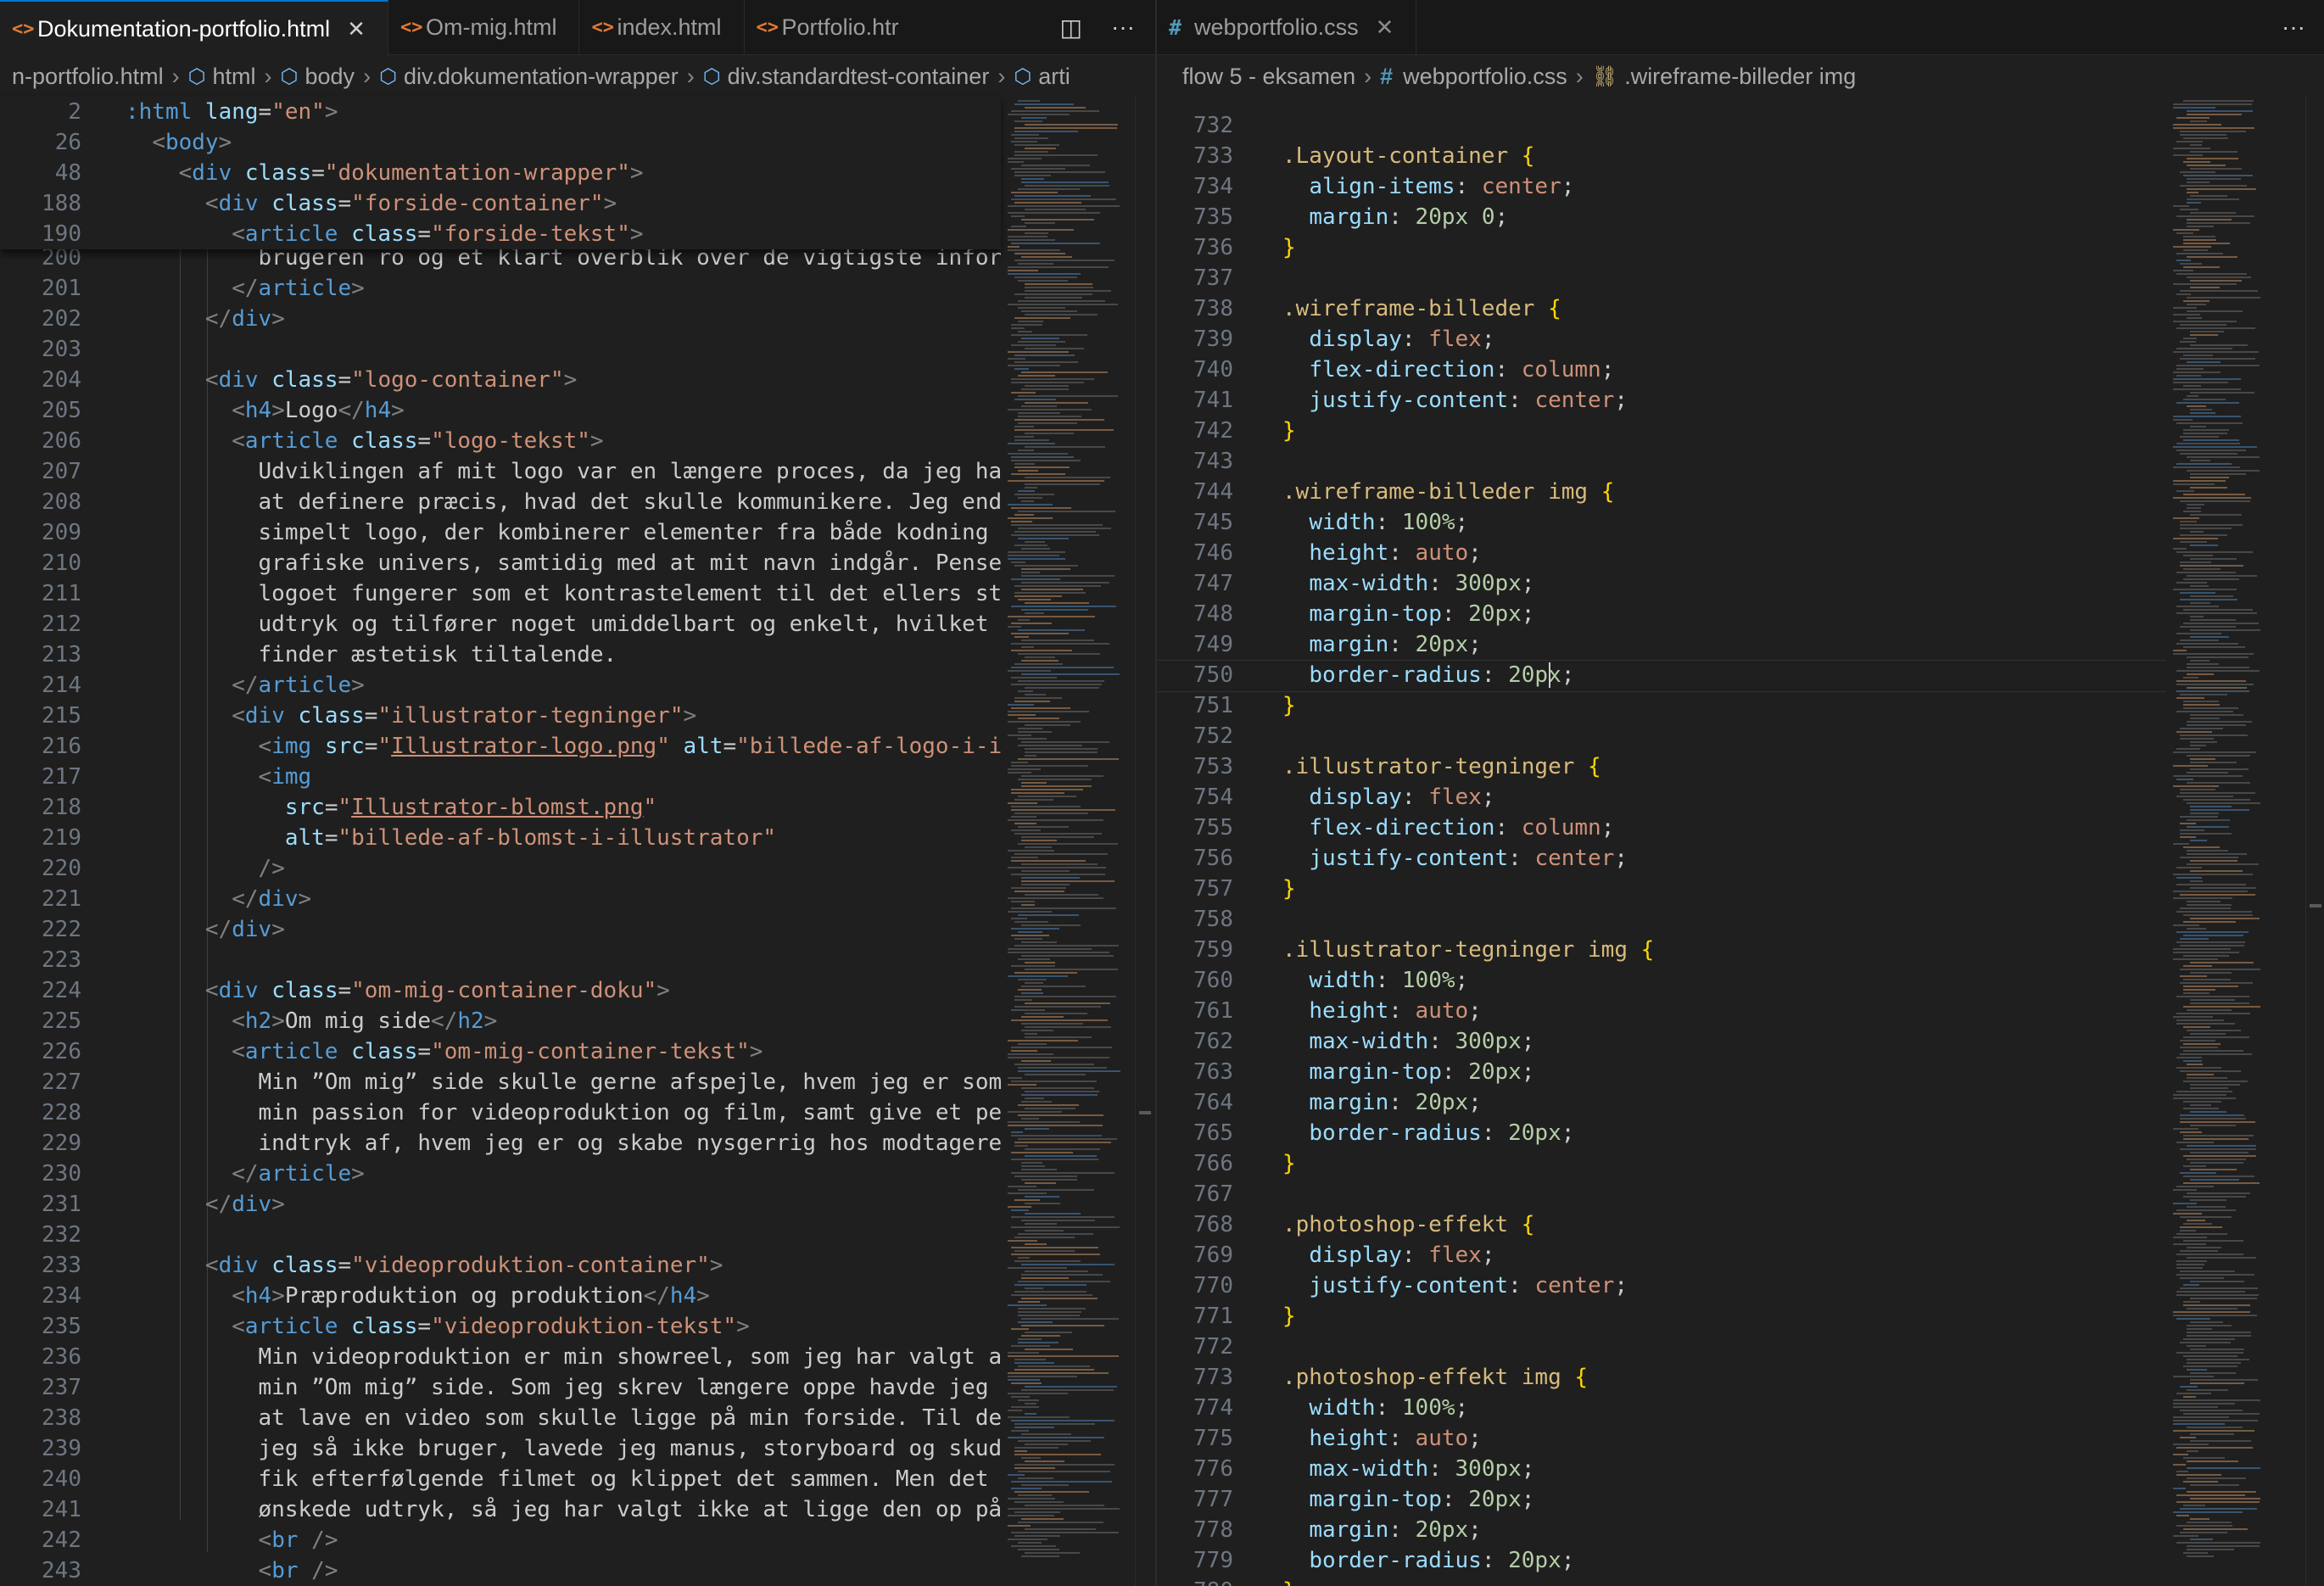  I want to click on breadcrumb-item-folder: flow 5 - eksamen, so click(1268, 77).